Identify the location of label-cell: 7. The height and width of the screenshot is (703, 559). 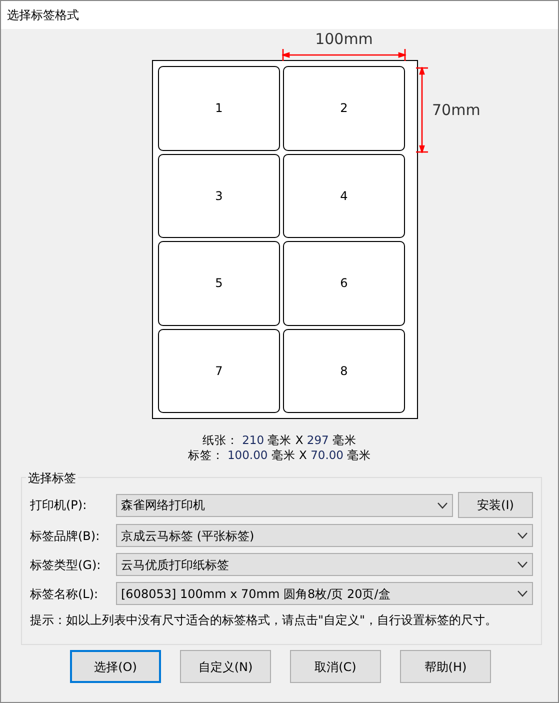
(219, 370).